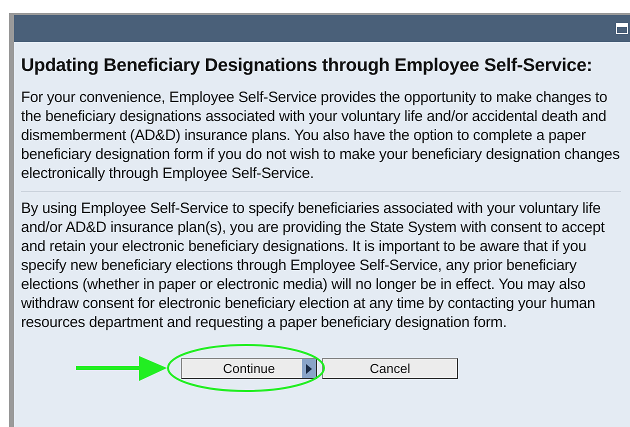 Image resolution: width=630 pixels, height=427 pixels. I want to click on continue-button: Continue, so click(249, 368).